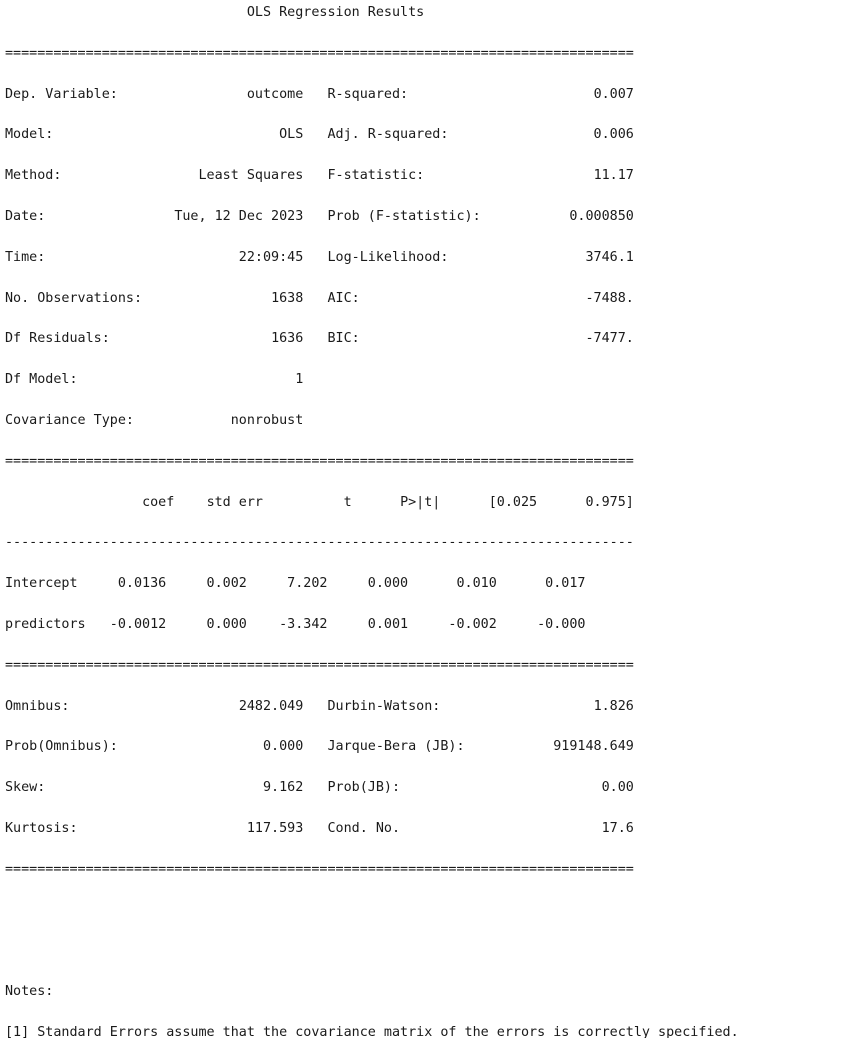 This screenshot has width=849, height=1038. I want to click on summary-left-value: Least Squares, so click(251, 176).